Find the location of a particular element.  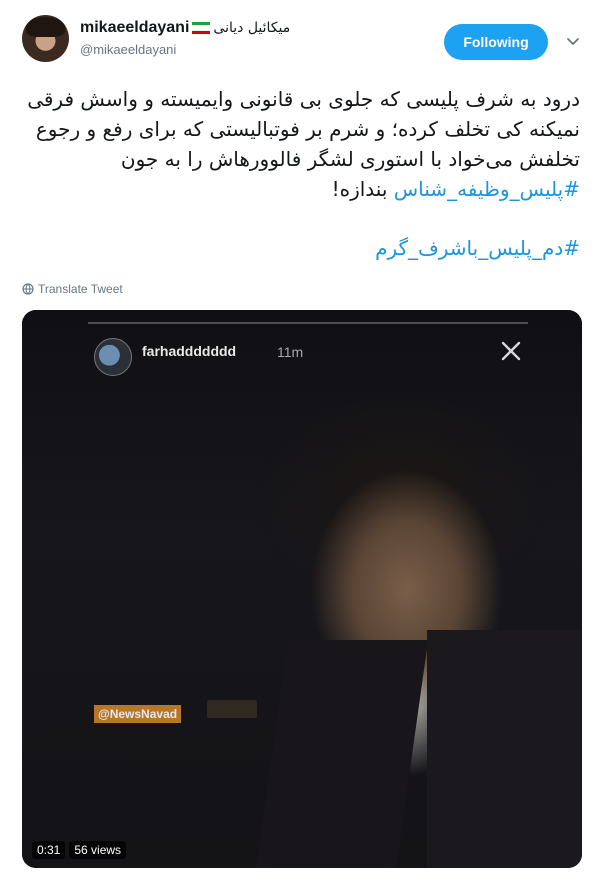

story-progress-bar is located at coordinates (308, 323).